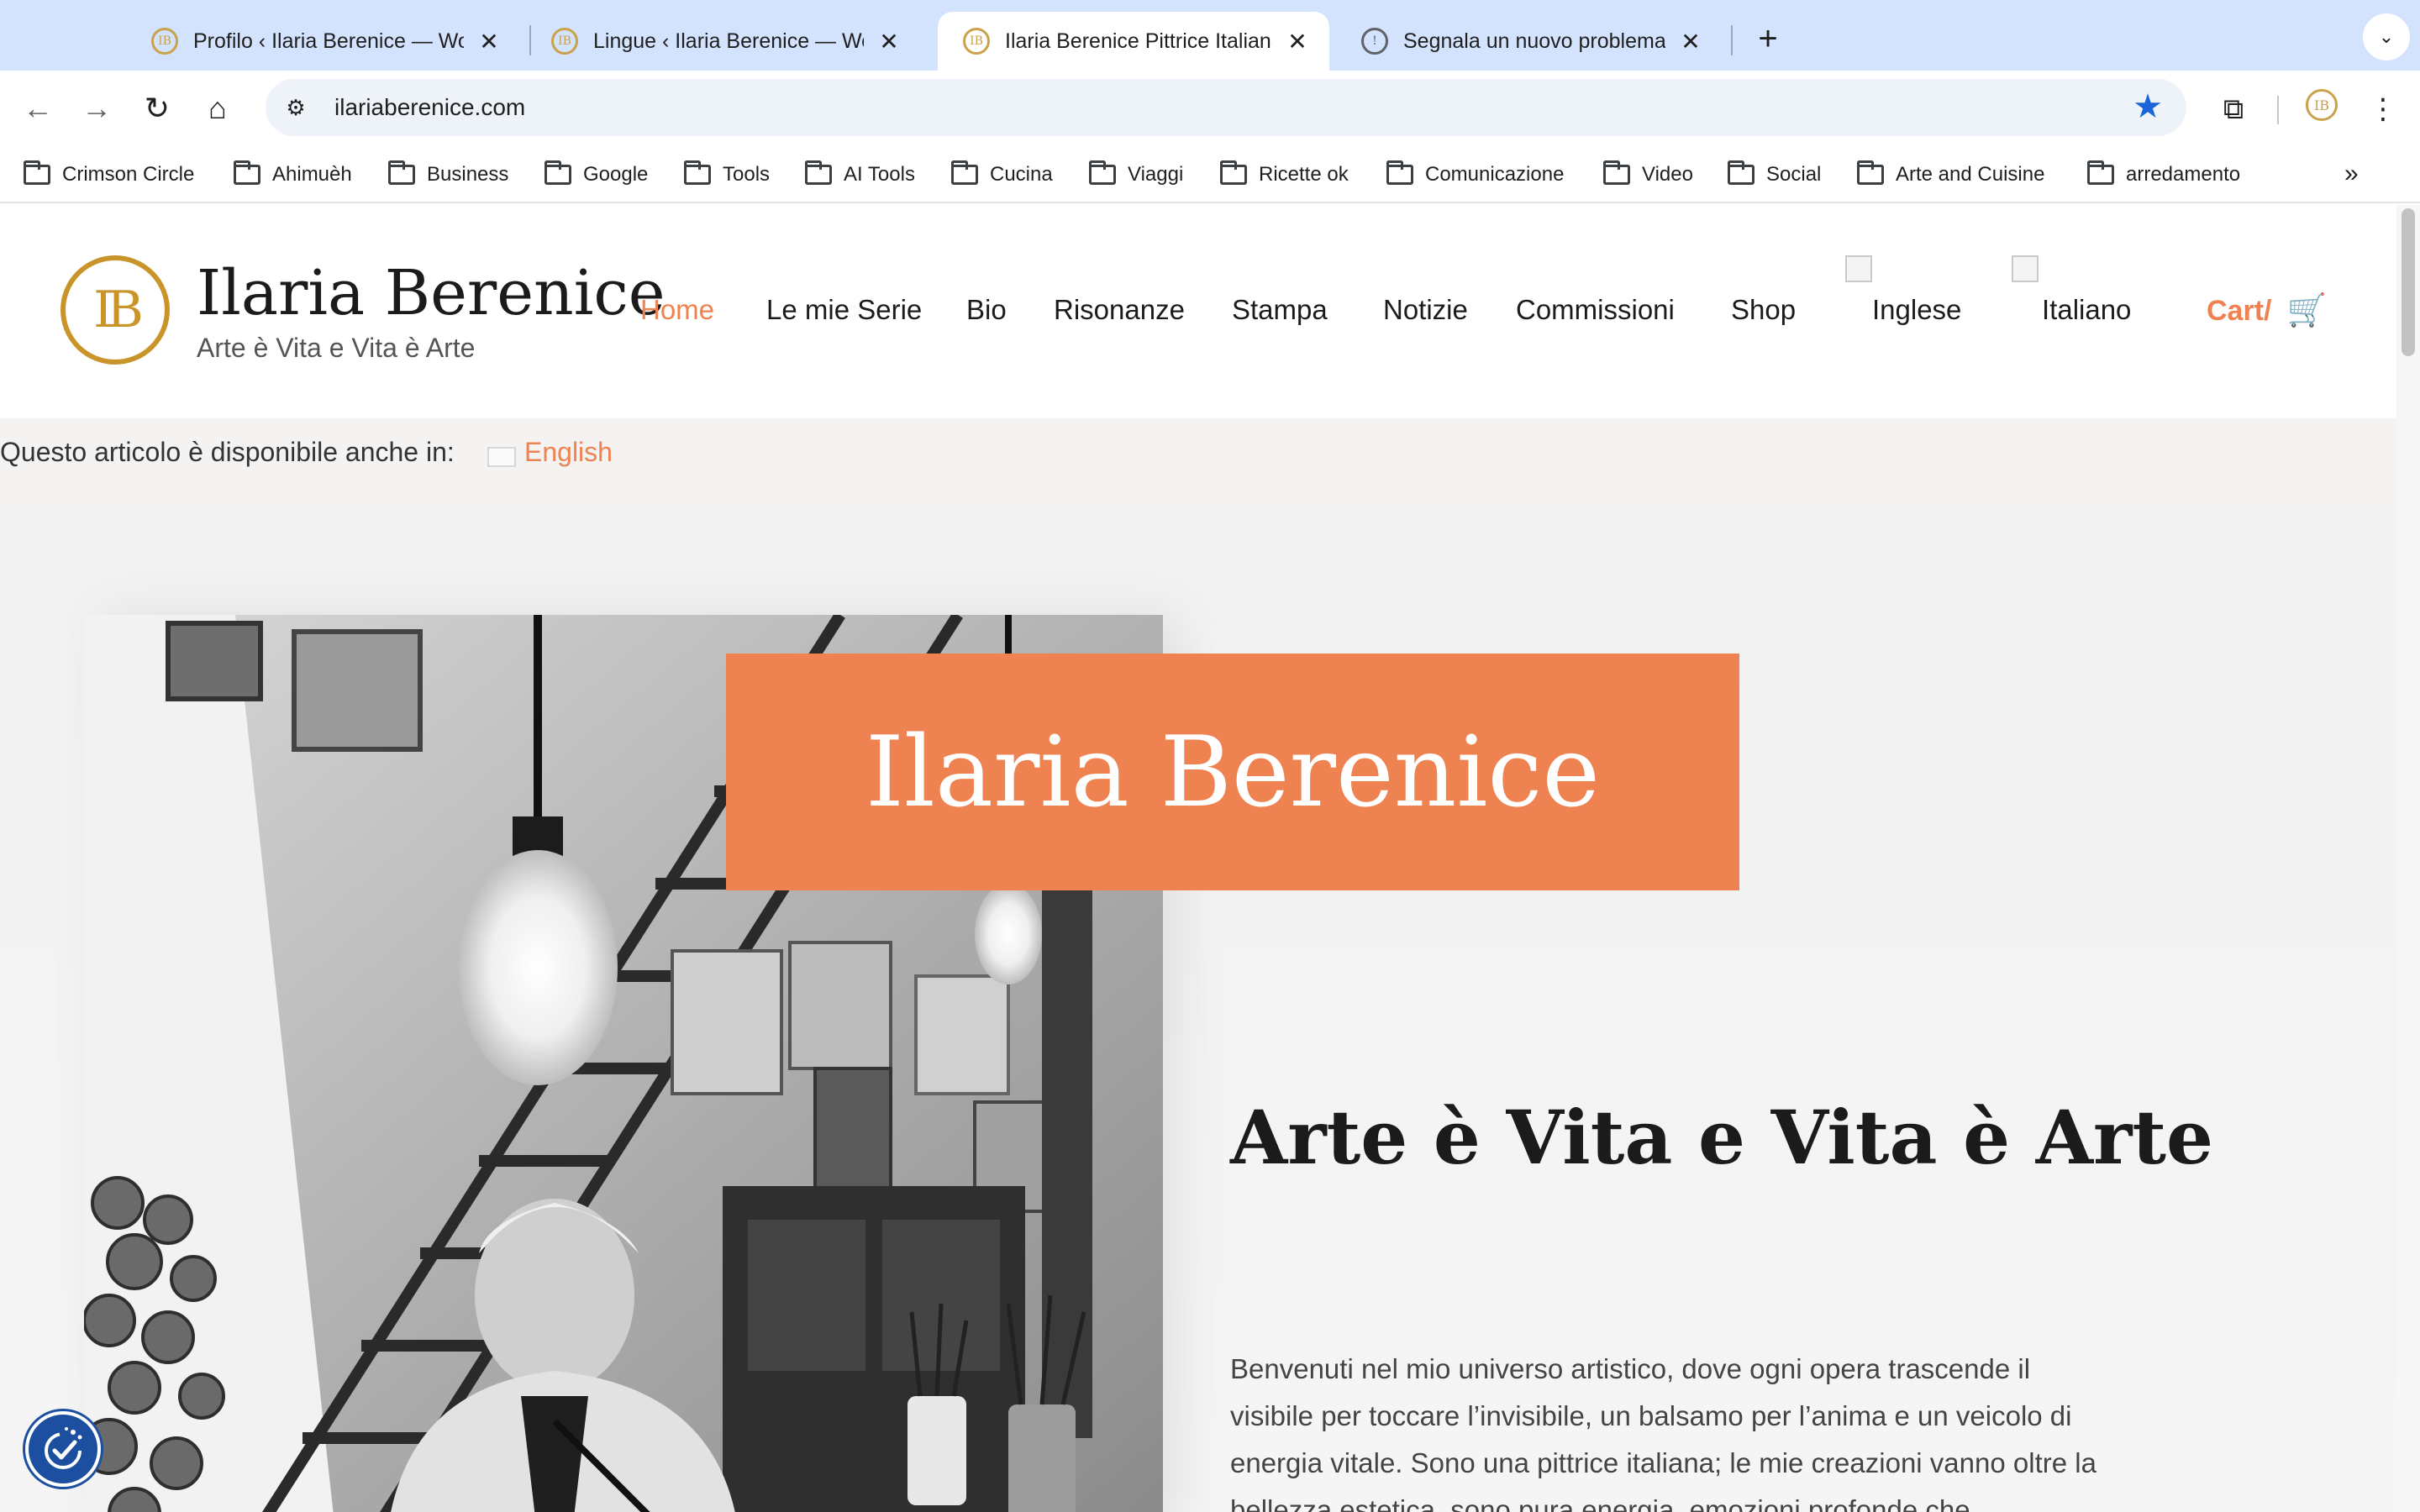 This screenshot has width=2420, height=1512. Describe the element at coordinates (1595, 310) in the screenshot. I see `nav-commissioni: Commissioni` at that location.